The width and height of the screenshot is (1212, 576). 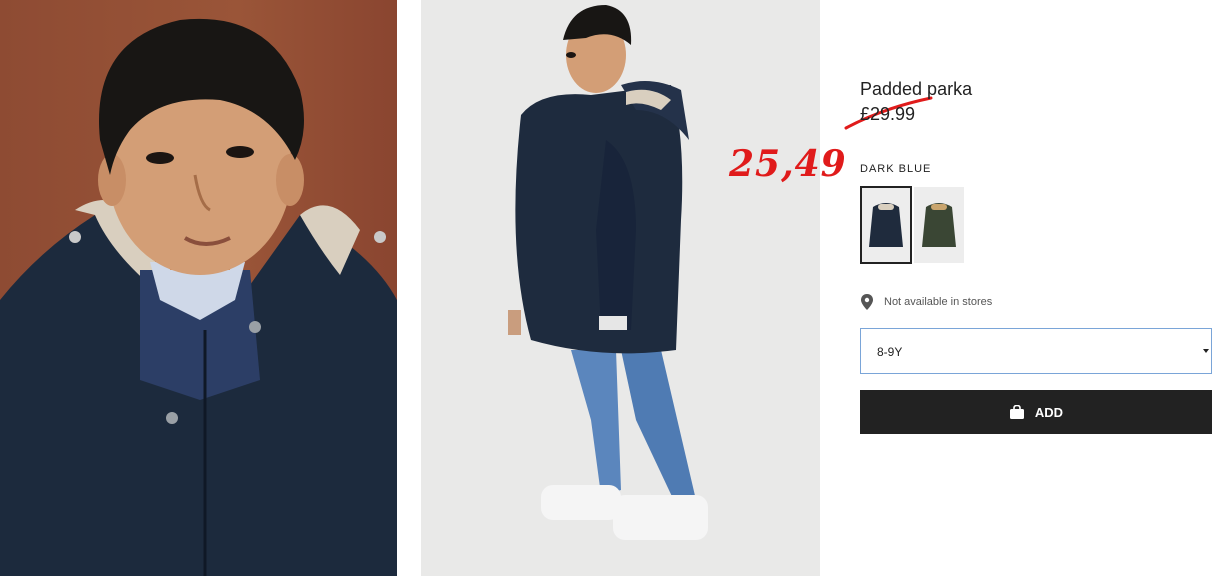 What do you see at coordinates (867, 302) in the screenshot?
I see `location-pin-icon` at bounding box center [867, 302].